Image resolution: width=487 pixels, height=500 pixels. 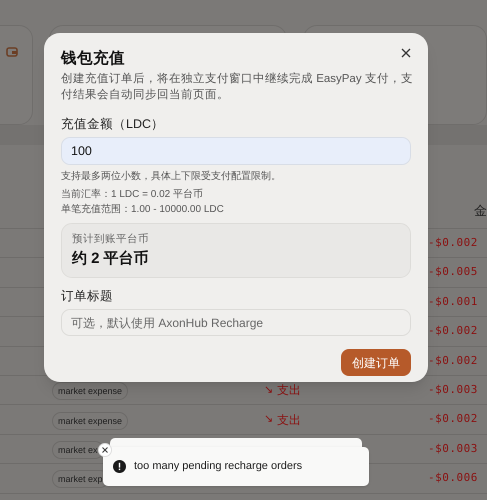 What do you see at coordinates (171, 177) in the screenshot?
I see `hint-text: 支持最多两位小数，具体上下限受支付配置限制。` at bounding box center [171, 177].